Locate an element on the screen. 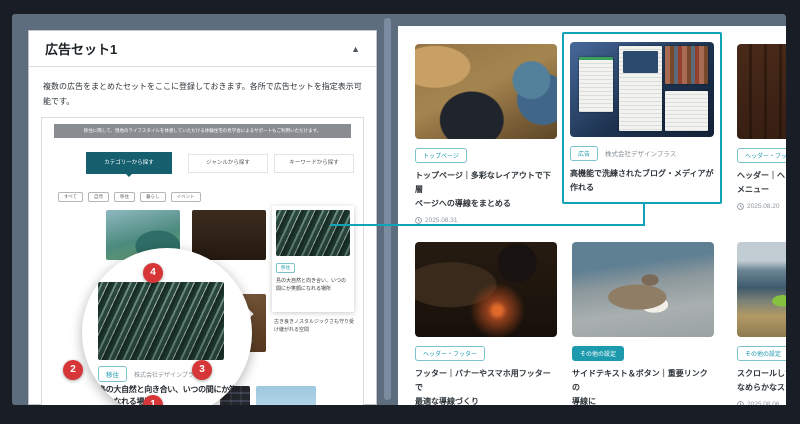  post-card: その他の設定 スクロールした時 なめらかなスク 2025.08.06 is located at coordinates (762, 323).